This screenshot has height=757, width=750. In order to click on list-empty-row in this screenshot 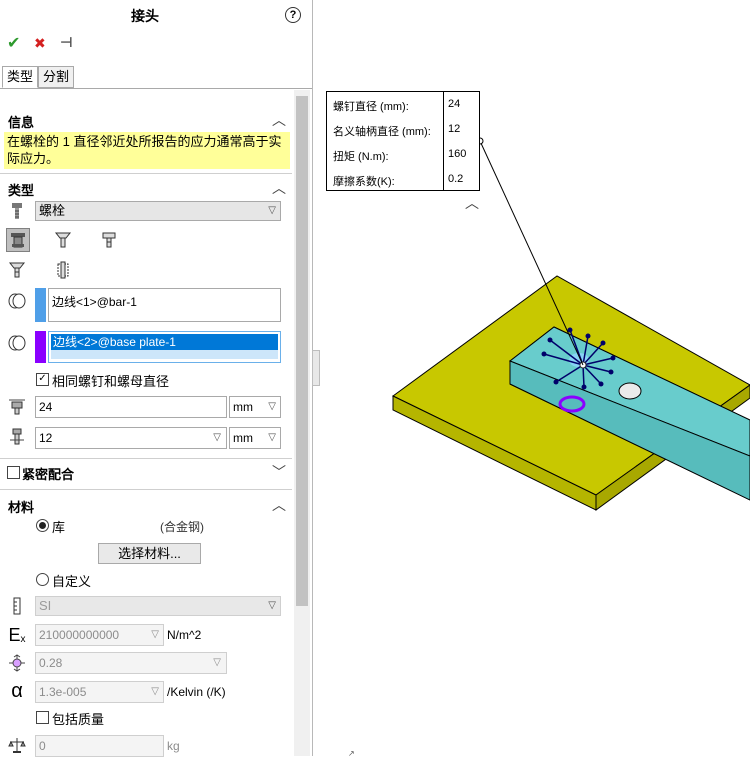, I will do `click(164, 354)`.